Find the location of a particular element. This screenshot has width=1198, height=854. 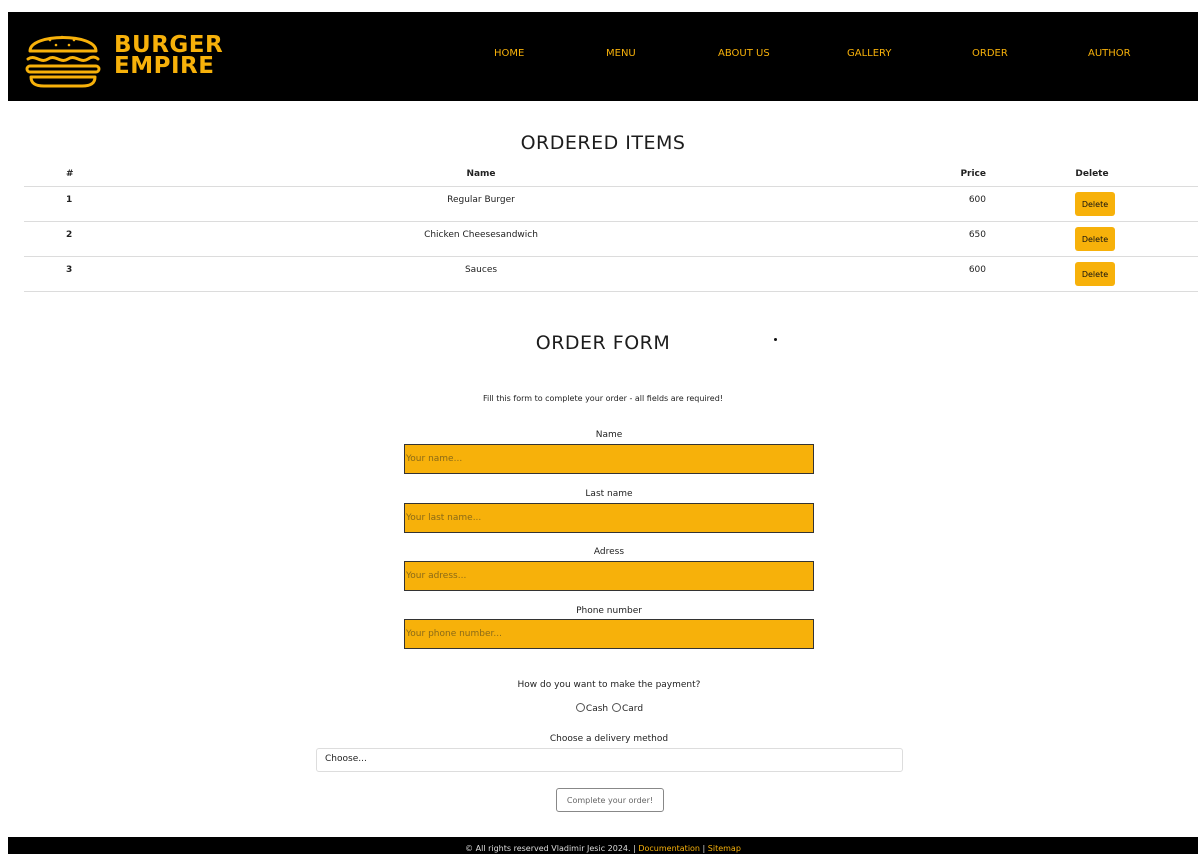

name-input is located at coordinates (609, 459).